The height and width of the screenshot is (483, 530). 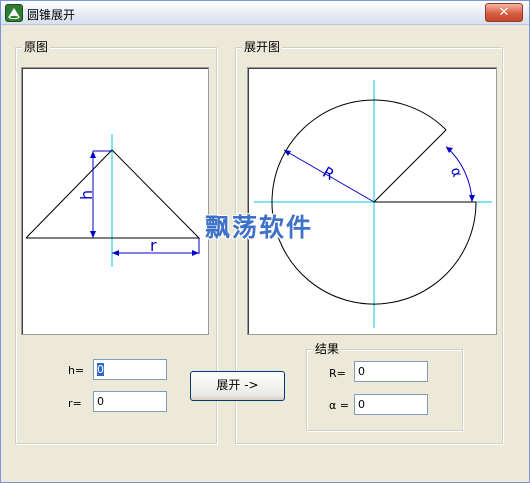 What do you see at coordinates (391, 404) in the screenshot?
I see `alpha-output: 0` at bounding box center [391, 404].